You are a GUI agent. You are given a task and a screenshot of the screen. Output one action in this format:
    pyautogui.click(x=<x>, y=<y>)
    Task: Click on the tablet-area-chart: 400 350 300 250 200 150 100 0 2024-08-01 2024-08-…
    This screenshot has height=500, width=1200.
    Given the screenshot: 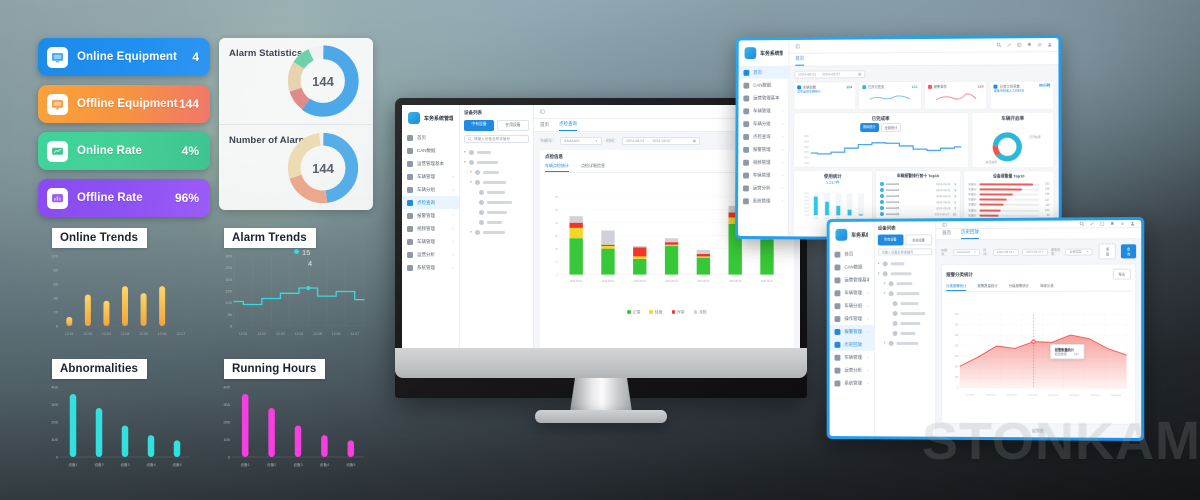 What is the action you would take?
    pyautogui.click(x=1038, y=355)
    